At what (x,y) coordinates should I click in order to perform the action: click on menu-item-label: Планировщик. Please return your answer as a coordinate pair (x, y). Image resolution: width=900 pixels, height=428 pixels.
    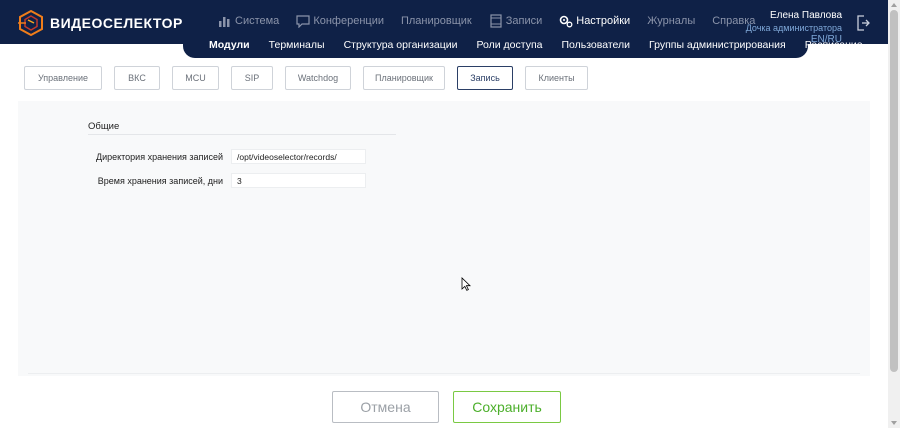
    Looking at the image, I should click on (436, 21).